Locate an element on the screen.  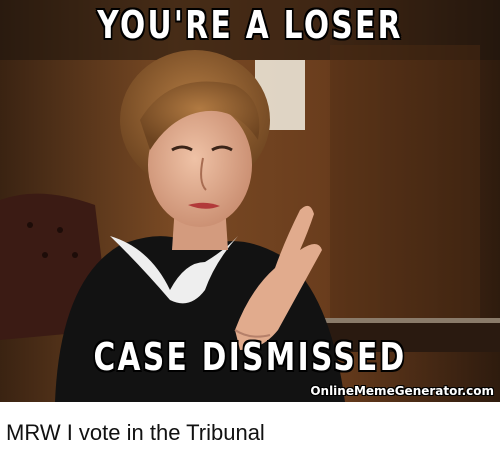
caption: MRW I vote in the Tribunal is located at coordinates (135, 432).